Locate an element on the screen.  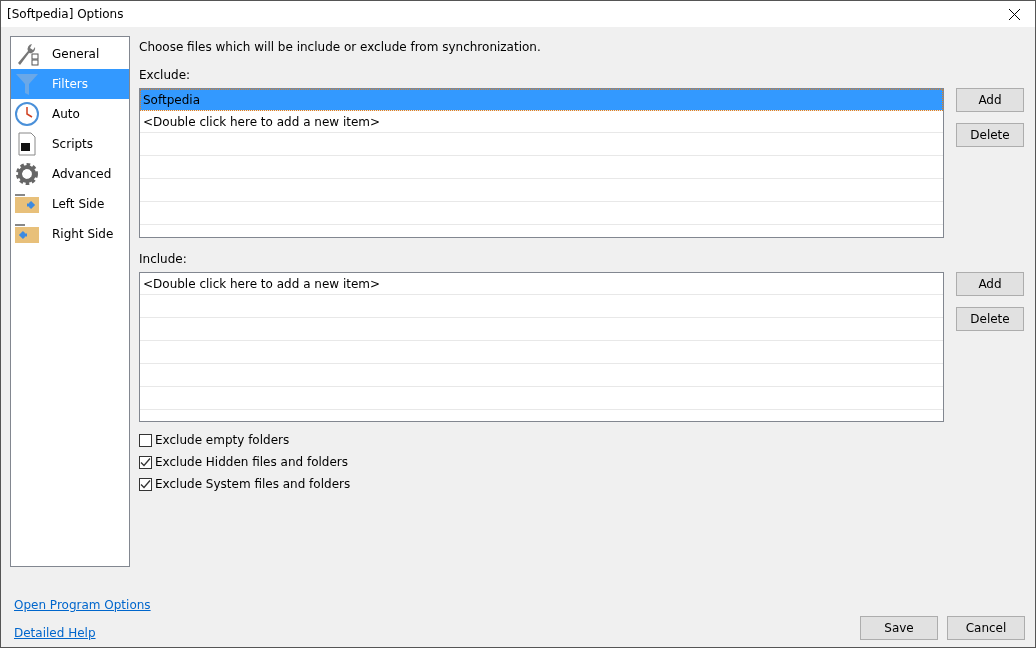
list-label: Include: is located at coordinates (163, 259).